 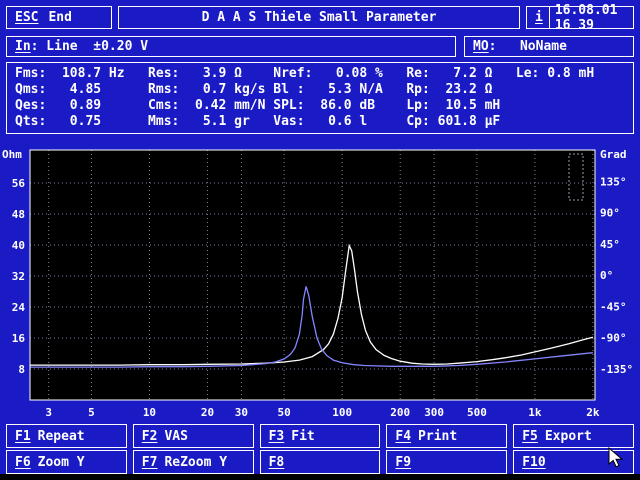 I want to click on x-tick-label: 200, so click(x=400, y=412).